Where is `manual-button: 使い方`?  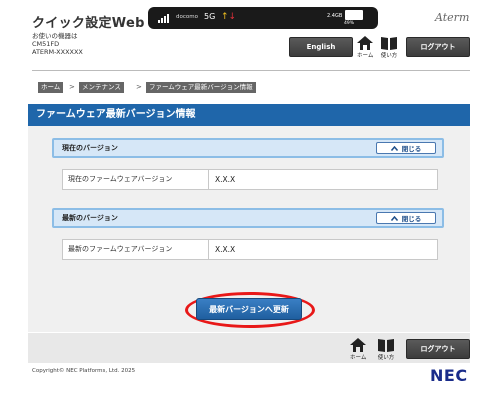
manual-button: 使い方 is located at coordinates (389, 47).